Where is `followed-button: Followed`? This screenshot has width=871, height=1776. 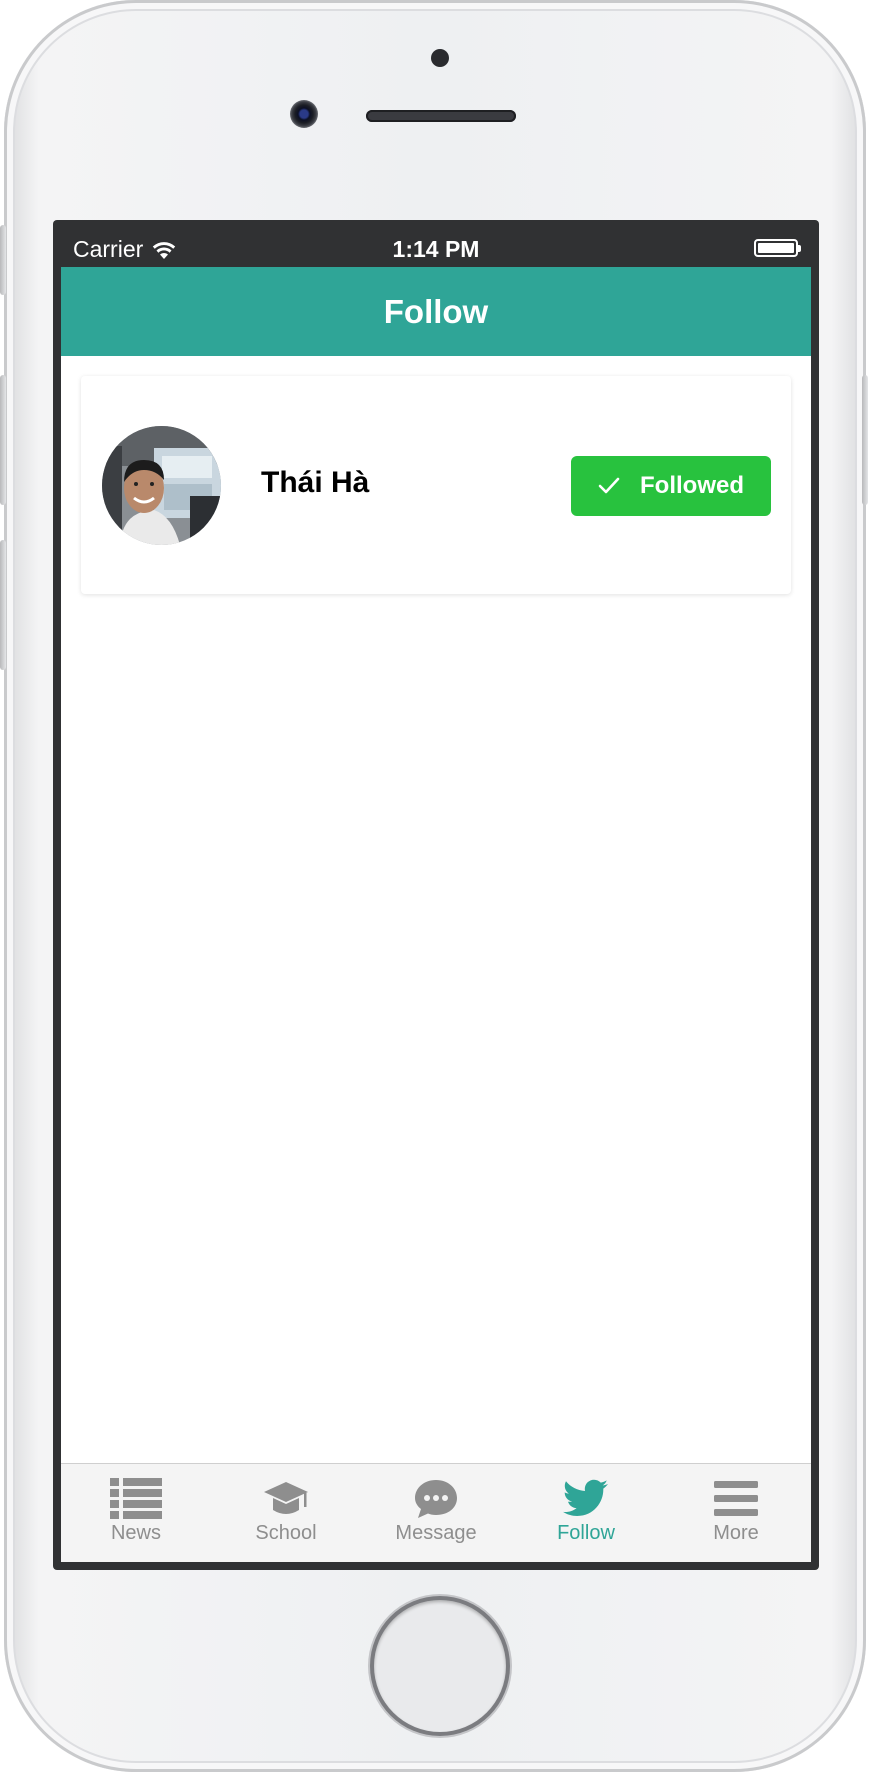
followed-button: Followed is located at coordinates (671, 486).